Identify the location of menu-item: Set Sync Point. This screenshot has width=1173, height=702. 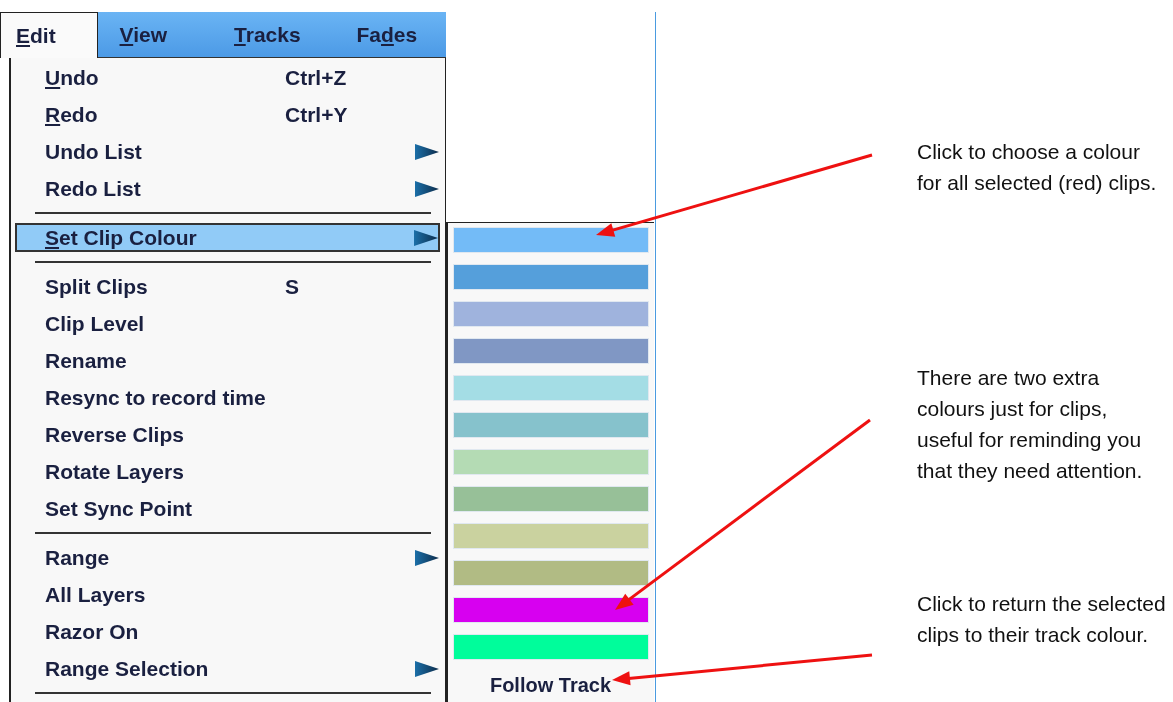
(228, 508).